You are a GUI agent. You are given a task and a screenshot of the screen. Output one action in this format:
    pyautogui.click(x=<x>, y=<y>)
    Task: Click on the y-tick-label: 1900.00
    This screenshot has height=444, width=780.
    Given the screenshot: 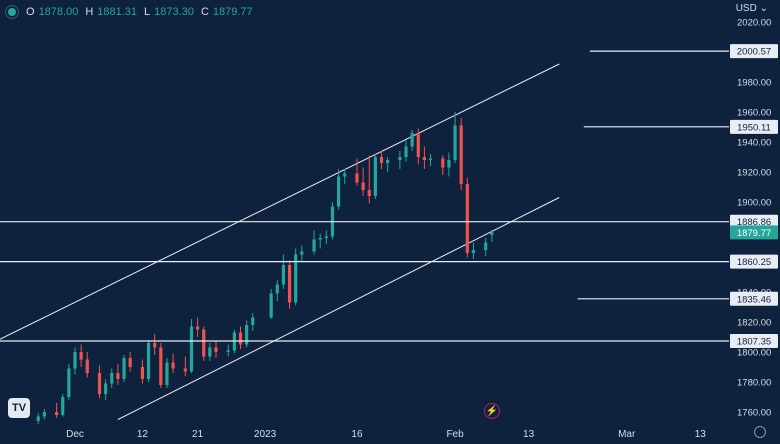 What is the action you would take?
    pyautogui.click(x=754, y=203)
    